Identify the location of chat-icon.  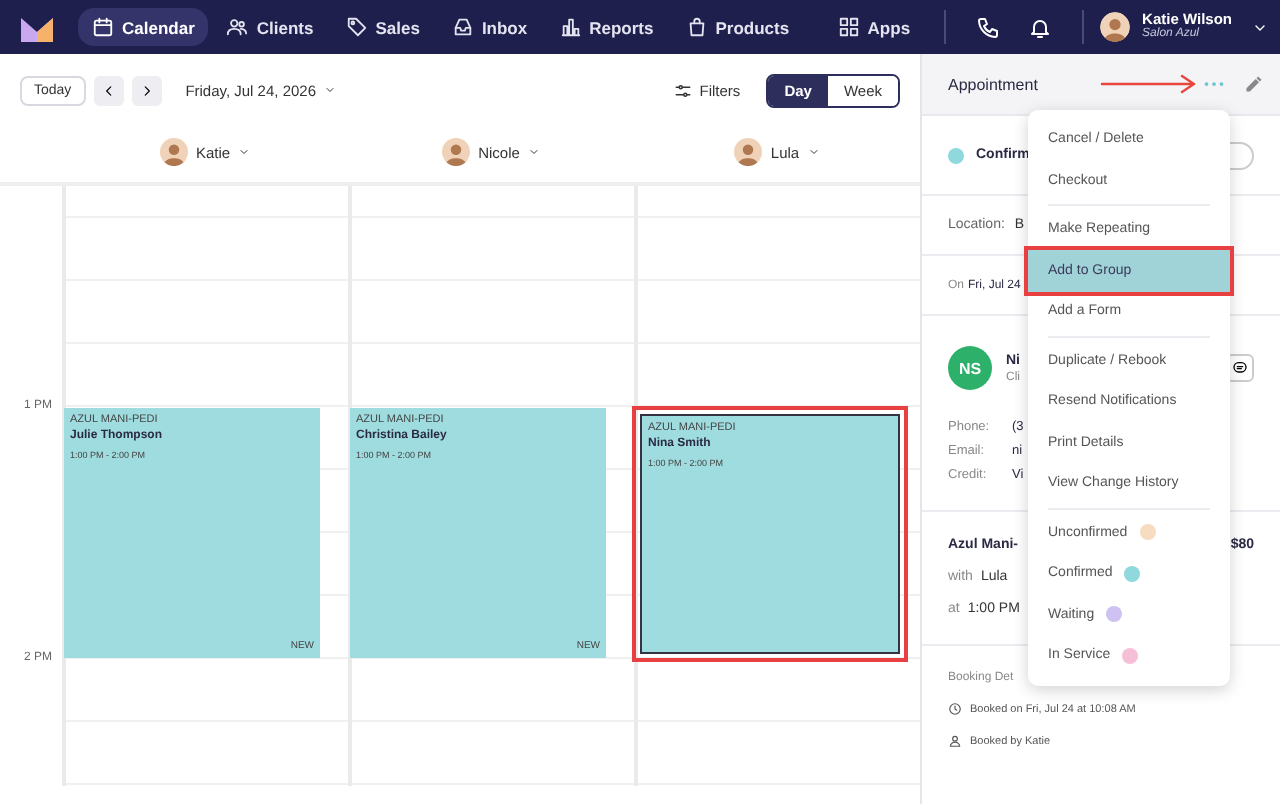
(1240, 368).